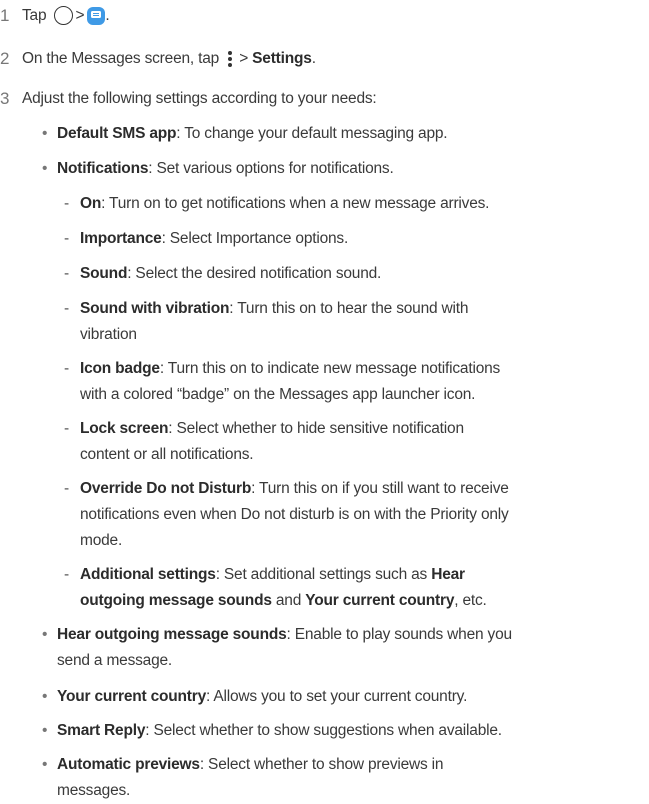 The height and width of the screenshot is (804, 649). What do you see at coordinates (101, 540) in the screenshot?
I see `desc-line-3: mode.` at bounding box center [101, 540].